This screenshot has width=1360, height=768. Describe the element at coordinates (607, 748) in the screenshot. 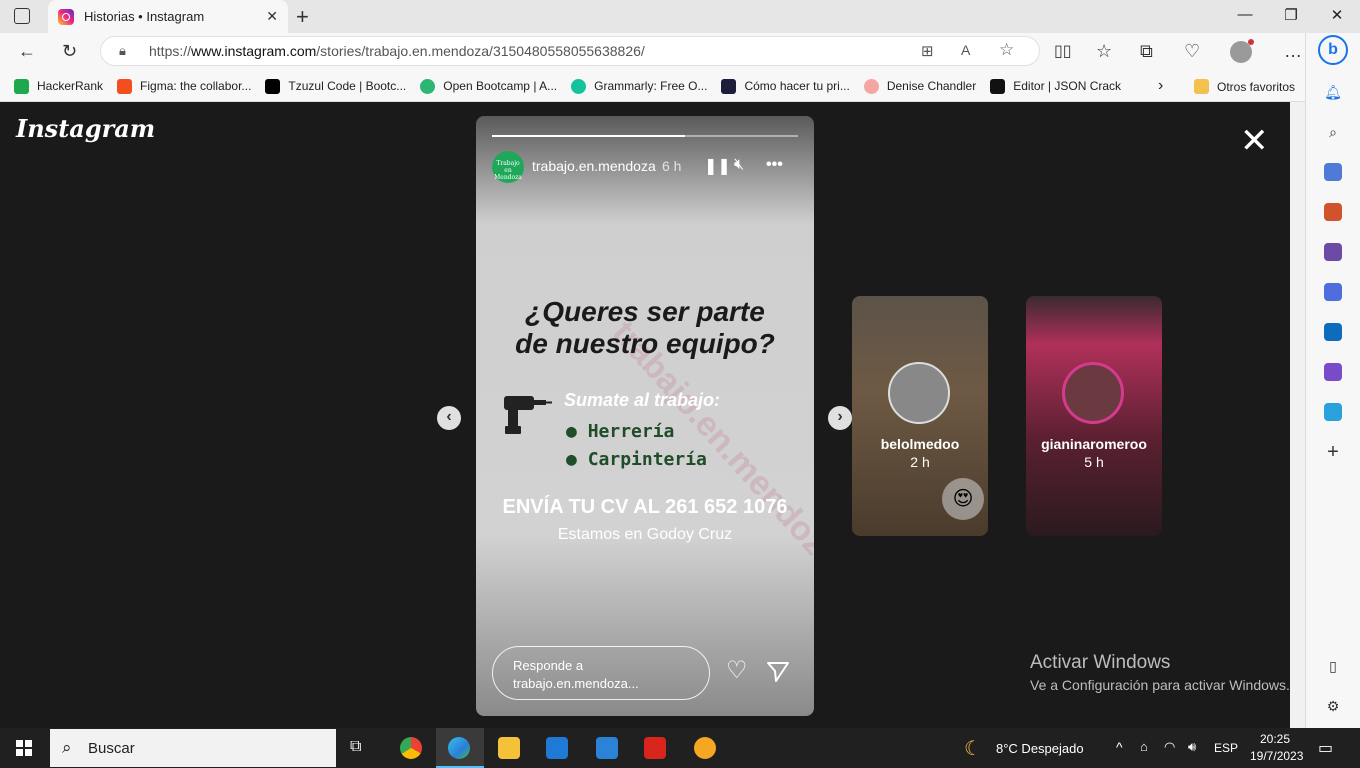

I see `mail-icon` at that location.